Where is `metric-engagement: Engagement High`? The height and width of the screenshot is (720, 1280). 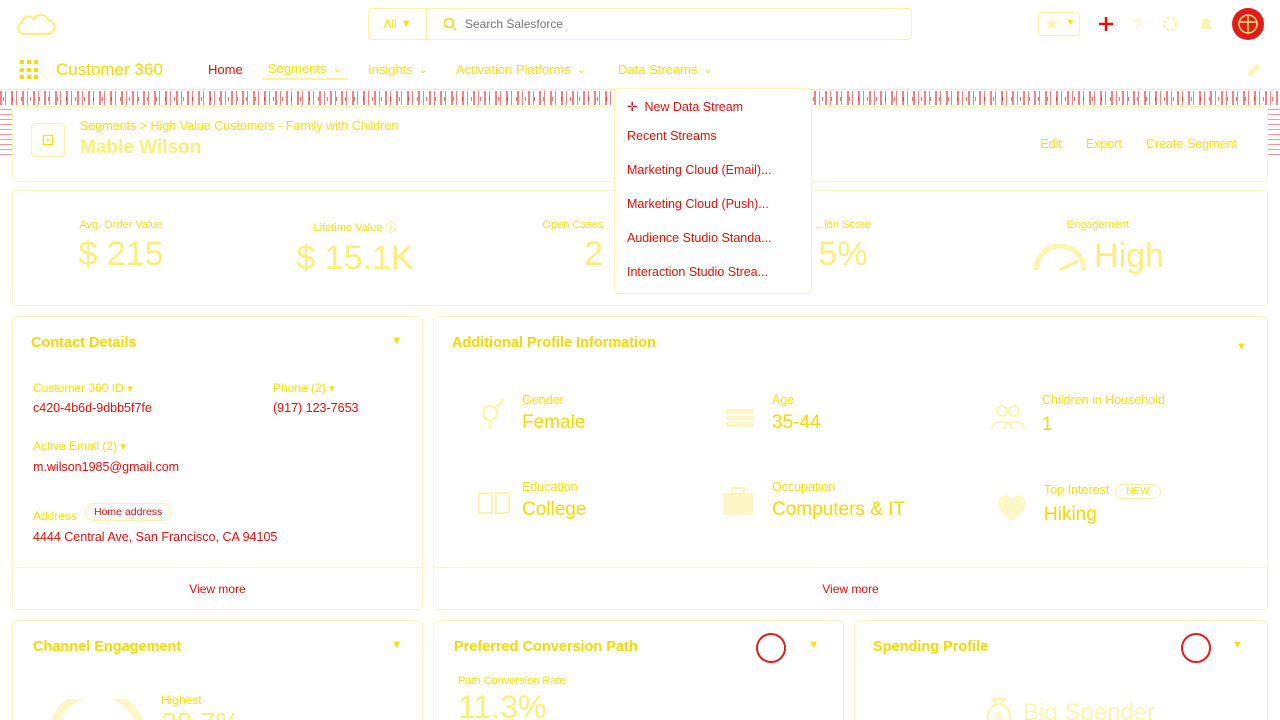
metric-engagement: Engagement High is located at coordinates (1098, 247).